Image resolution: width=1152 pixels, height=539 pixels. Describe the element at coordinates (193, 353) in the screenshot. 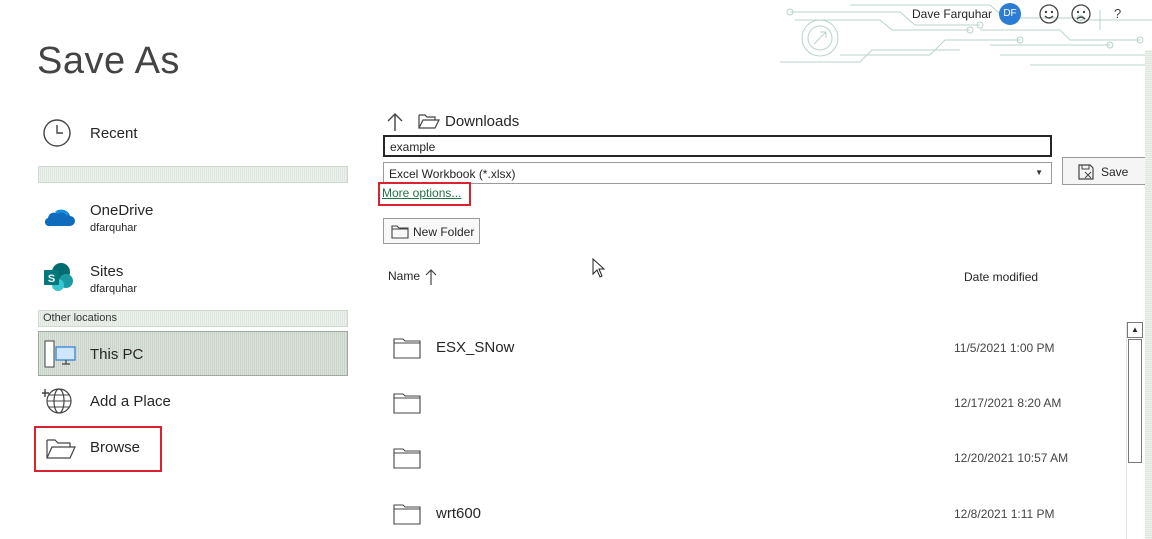

I see `nav-thispc: This PC` at that location.